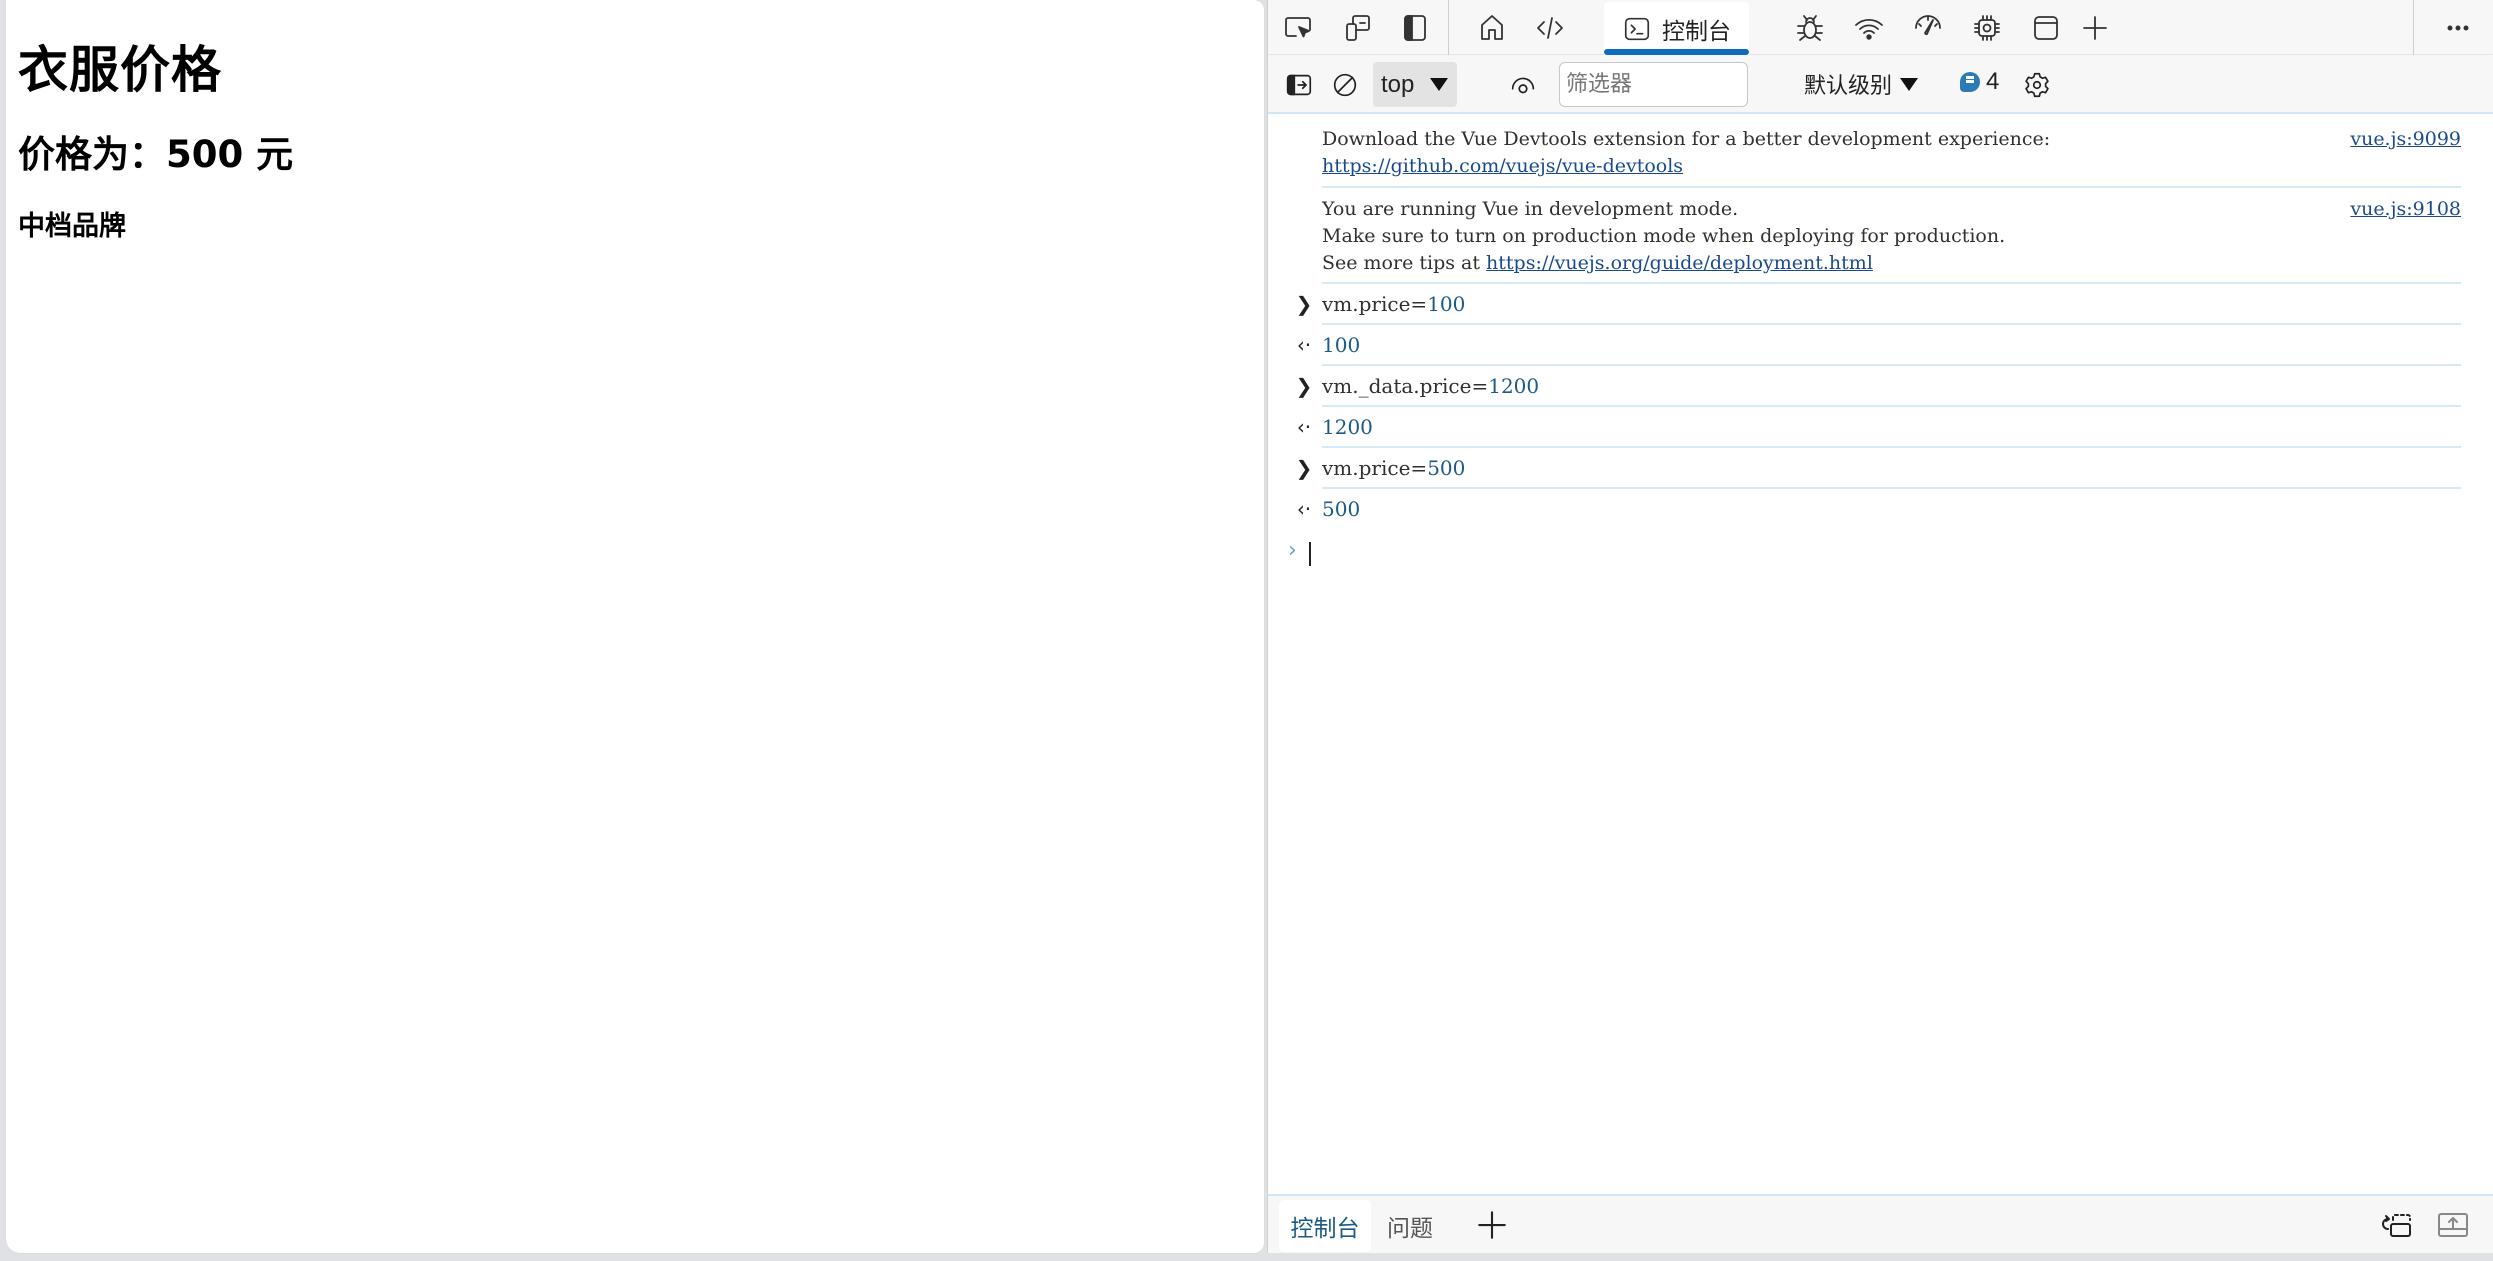 The image size is (2493, 1261). What do you see at coordinates (1415, 28) in the screenshot?
I see `dock-side-icon` at bounding box center [1415, 28].